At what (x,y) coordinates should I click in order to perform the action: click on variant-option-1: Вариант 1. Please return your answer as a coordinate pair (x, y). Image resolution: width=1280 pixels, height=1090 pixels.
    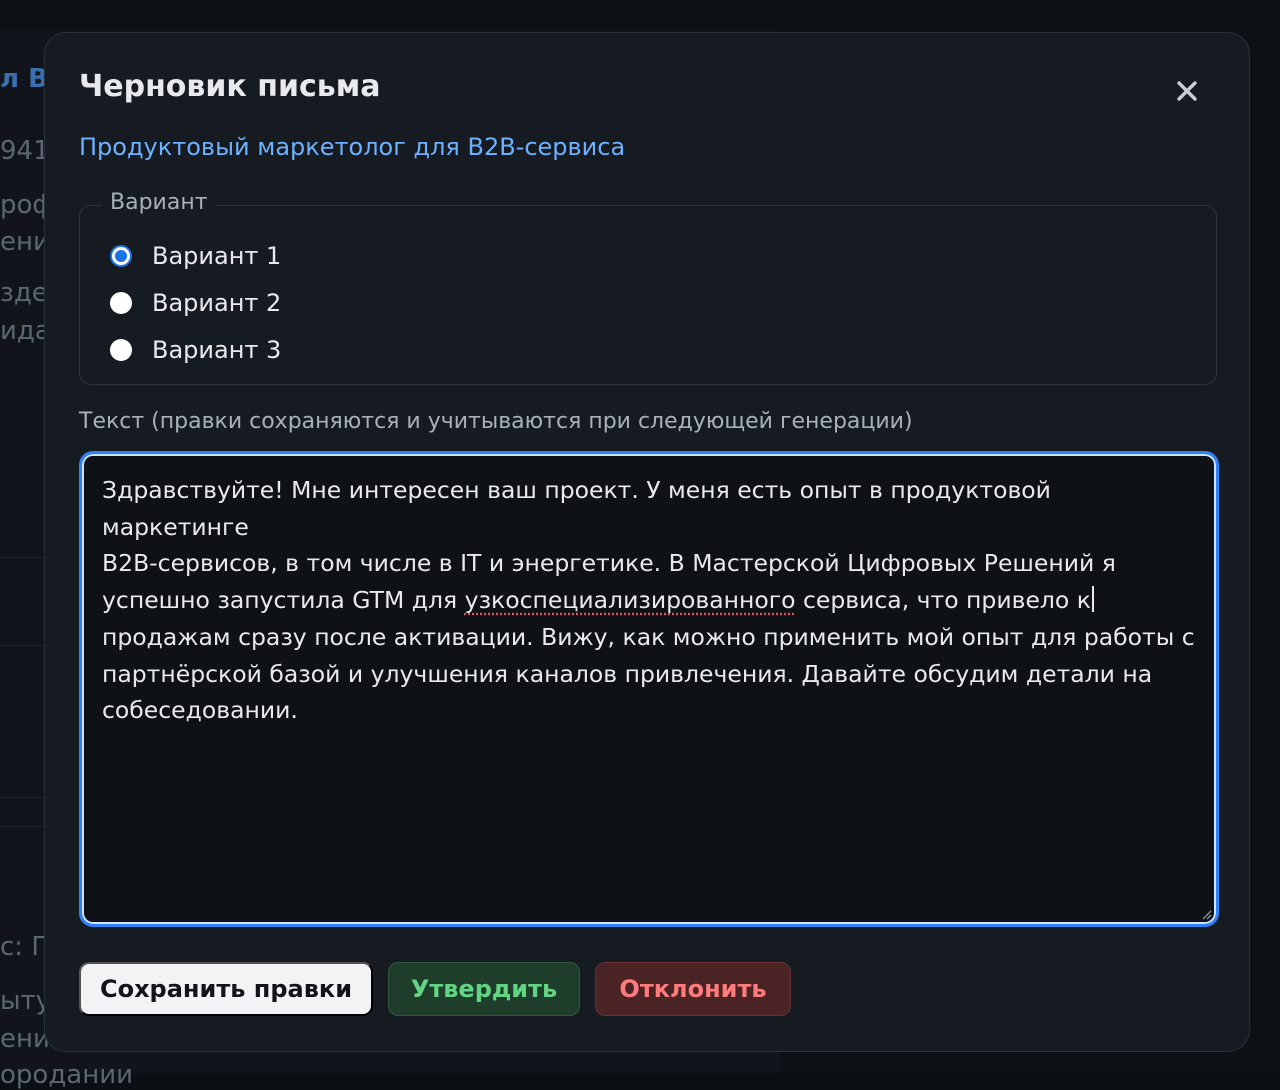
    Looking at the image, I should click on (195, 256).